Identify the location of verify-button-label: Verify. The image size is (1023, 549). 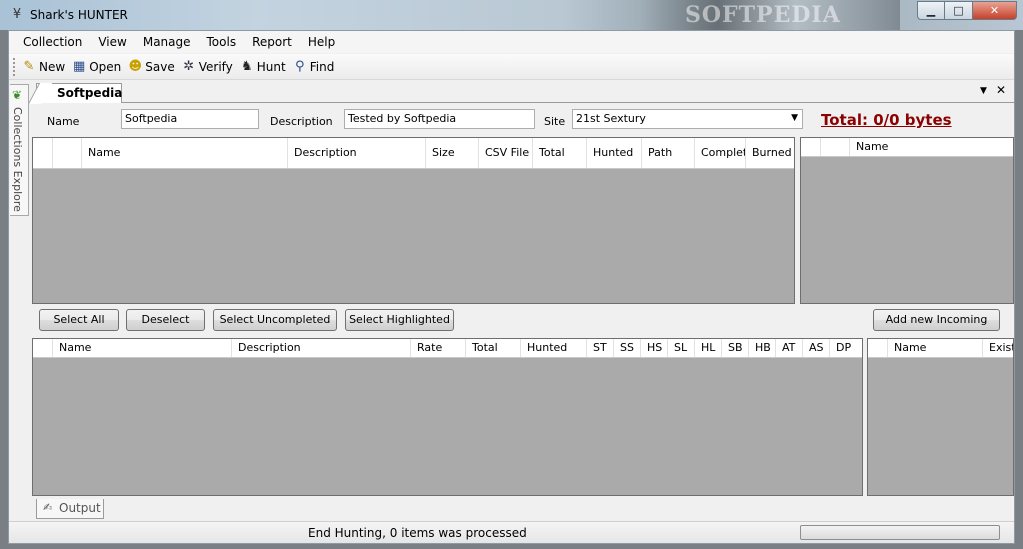
(215, 66).